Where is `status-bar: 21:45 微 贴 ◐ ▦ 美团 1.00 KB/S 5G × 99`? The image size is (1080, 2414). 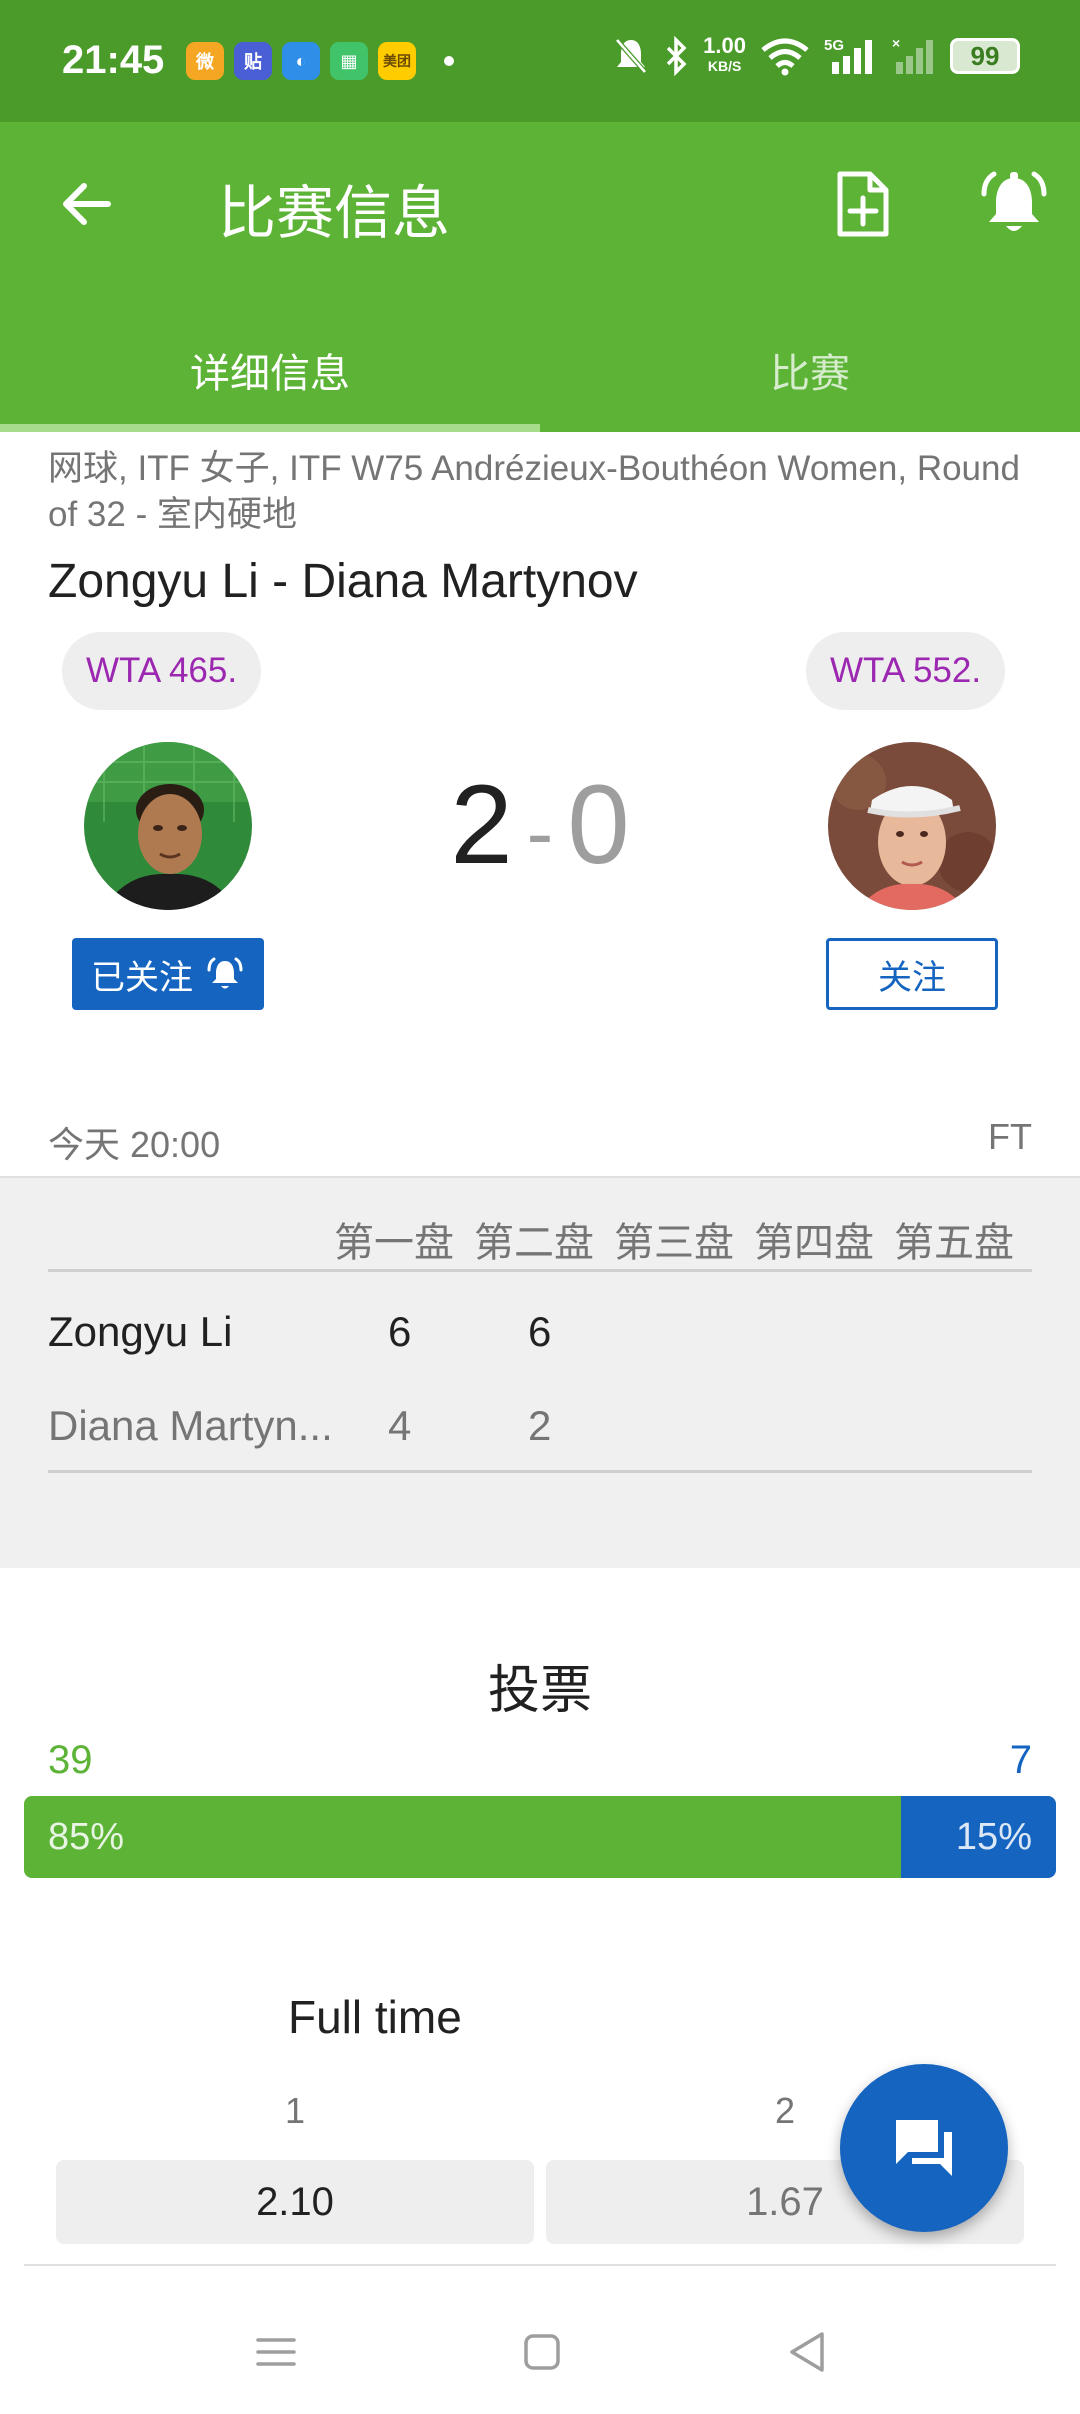 status-bar: 21:45 微 贴 ◐ ▦ 美团 1.00 KB/S 5G × 99 is located at coordinates (540, 61).